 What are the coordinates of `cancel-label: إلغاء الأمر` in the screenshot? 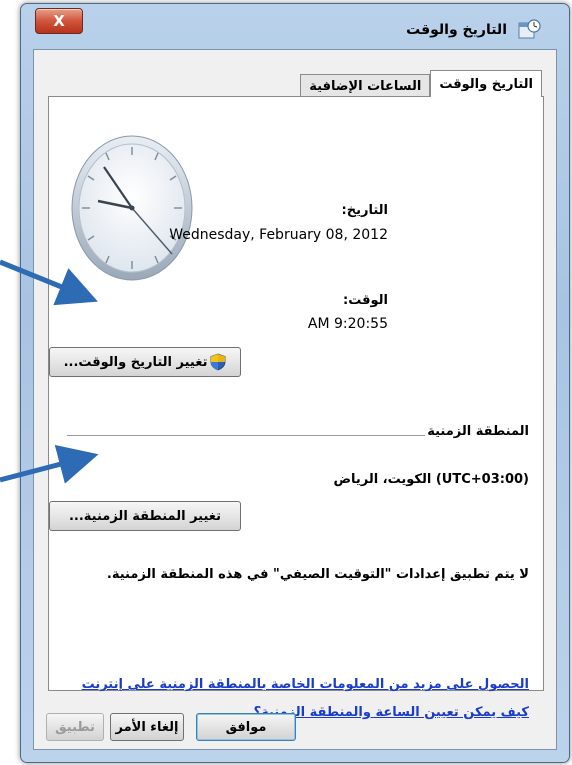 It's located at (147, 727).